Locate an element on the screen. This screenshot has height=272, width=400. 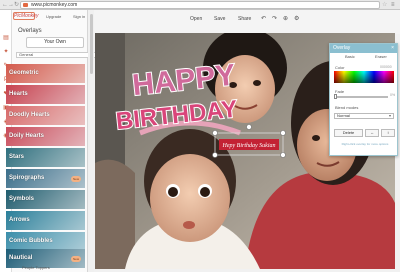
settings-icon: ⚙ is located at coordinates (296, 19).